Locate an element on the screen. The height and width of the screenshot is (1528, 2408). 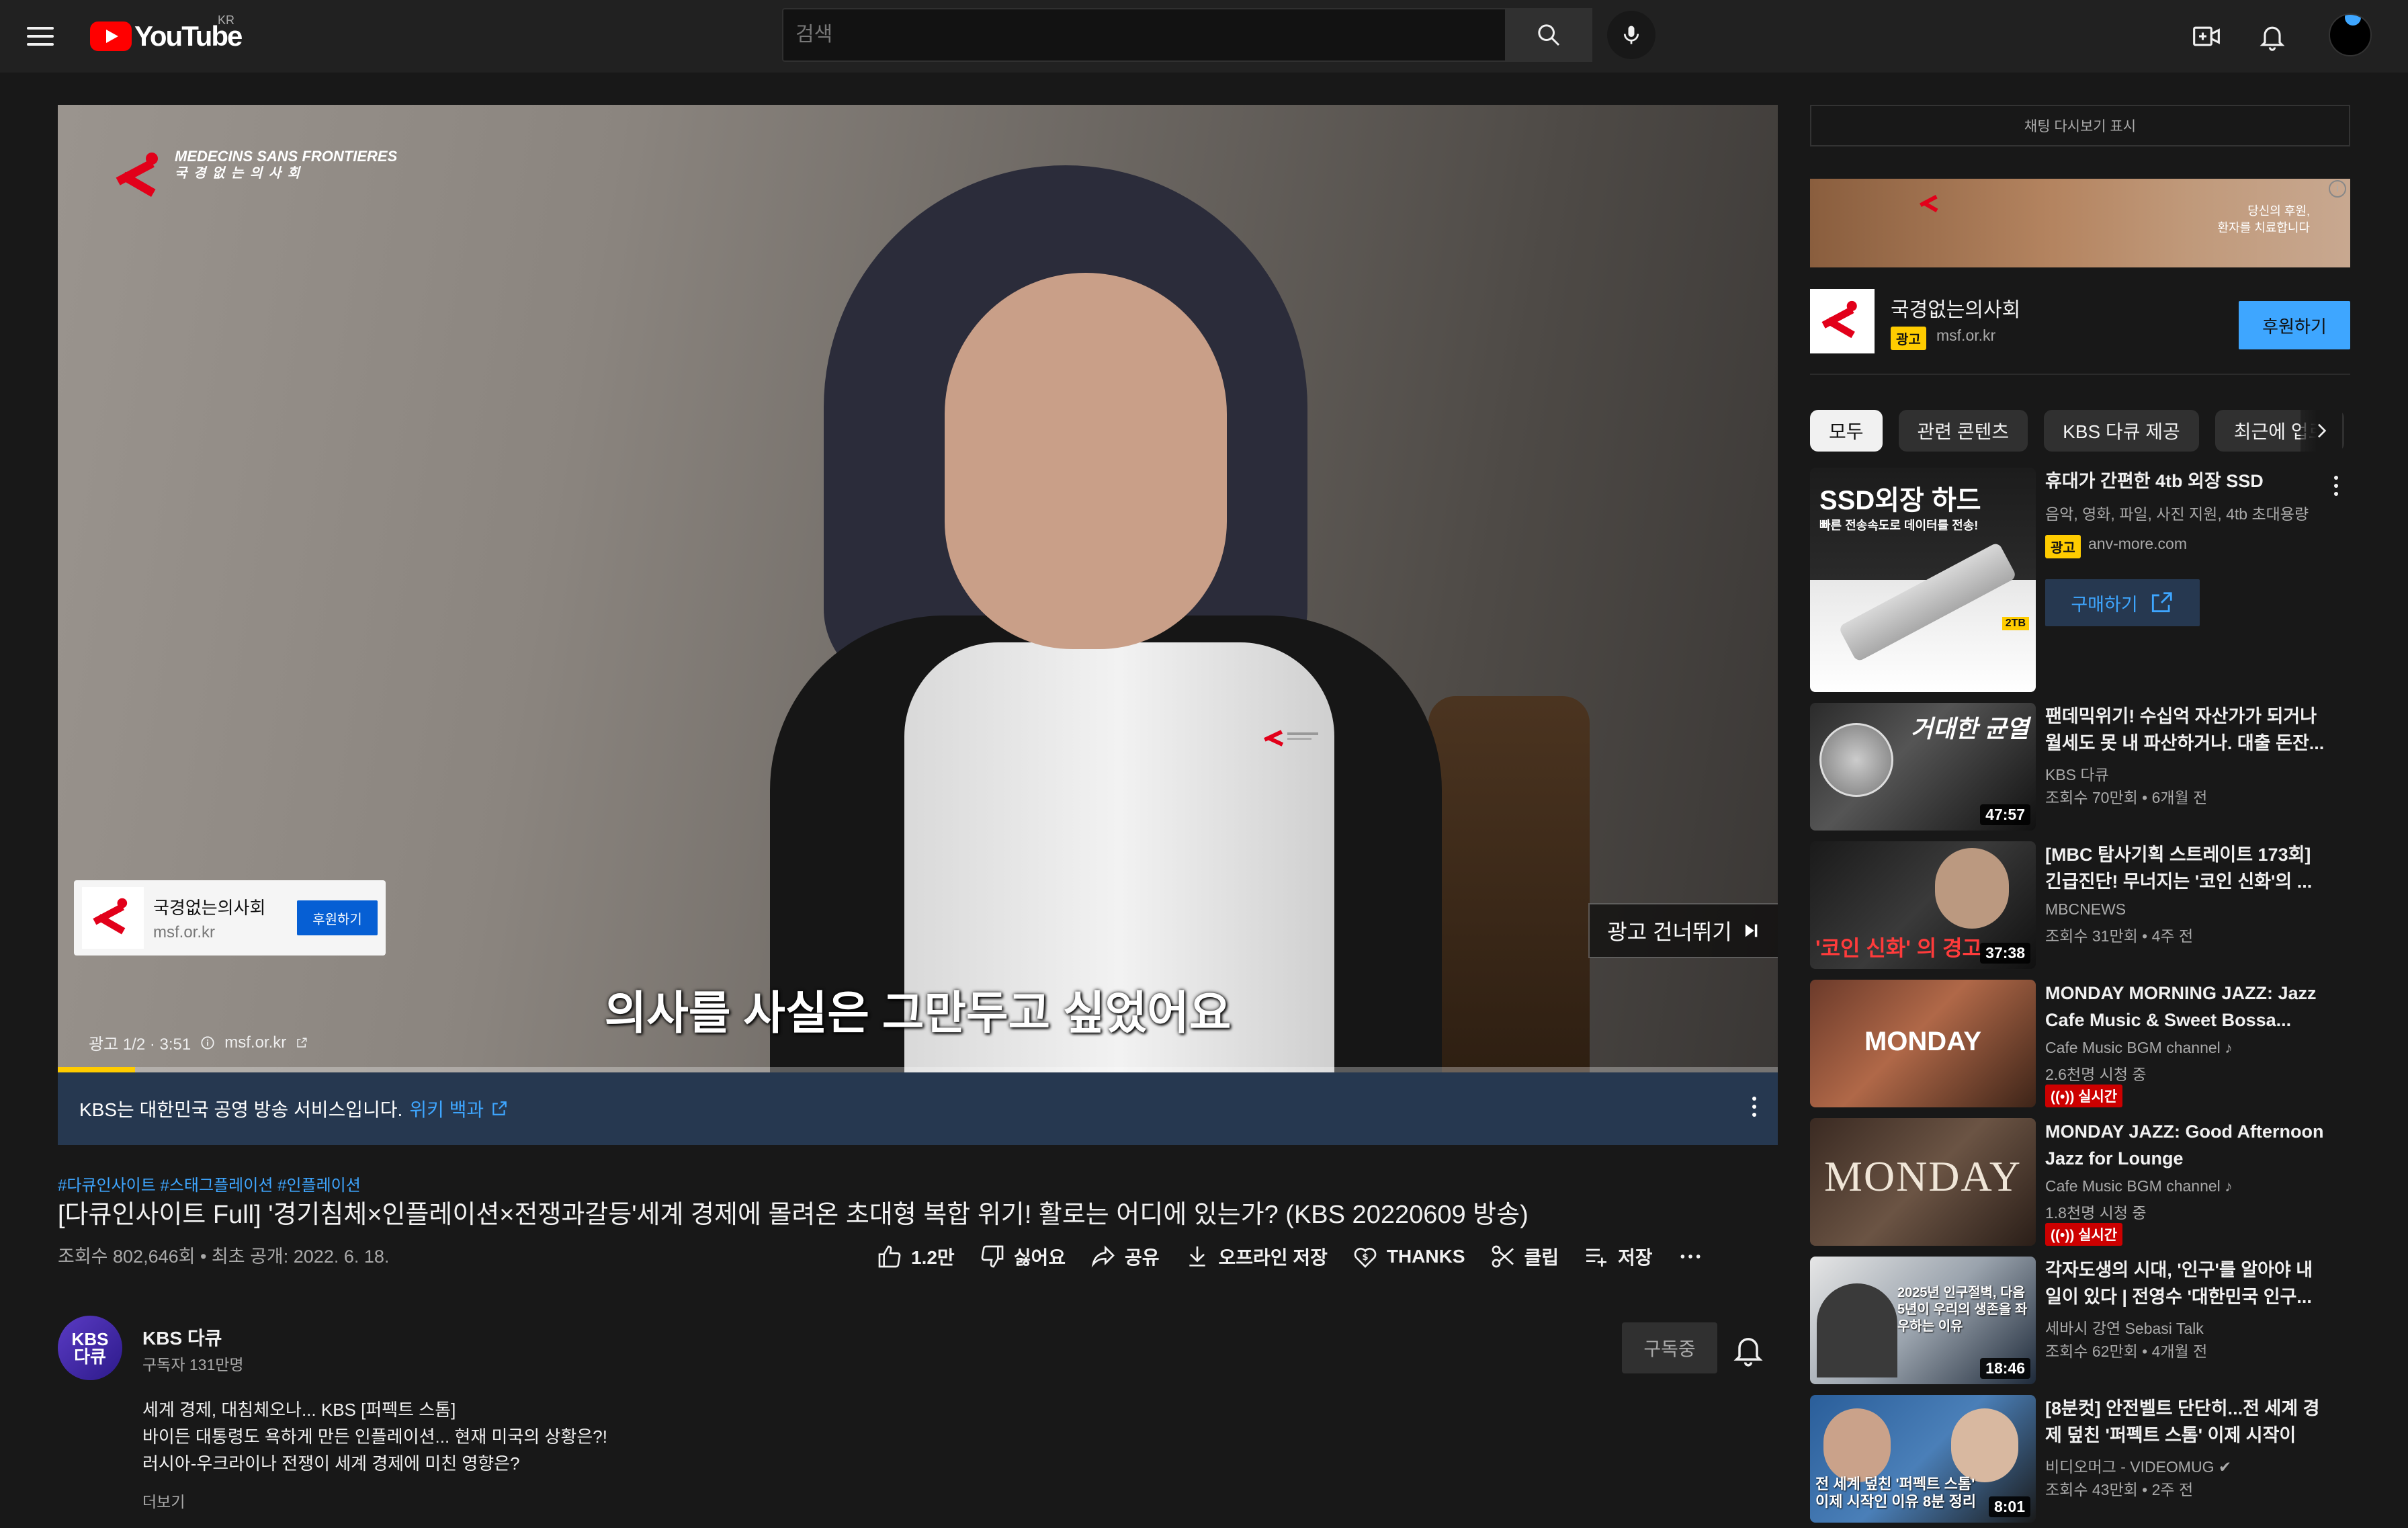
share-button: 공유 is located at coordinates (1125, 1257).